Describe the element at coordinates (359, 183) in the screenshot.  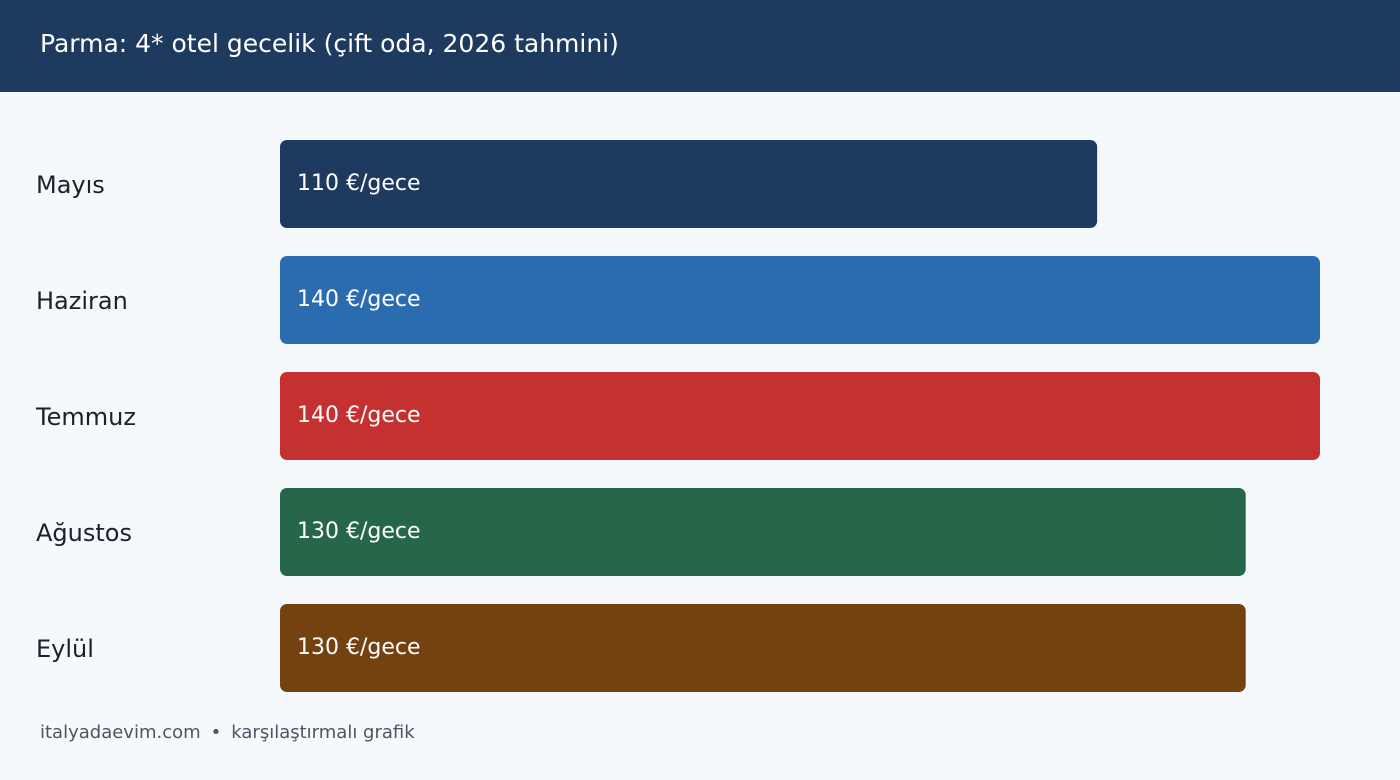
I see `bar-value-label: 110 €/gece` at that location.